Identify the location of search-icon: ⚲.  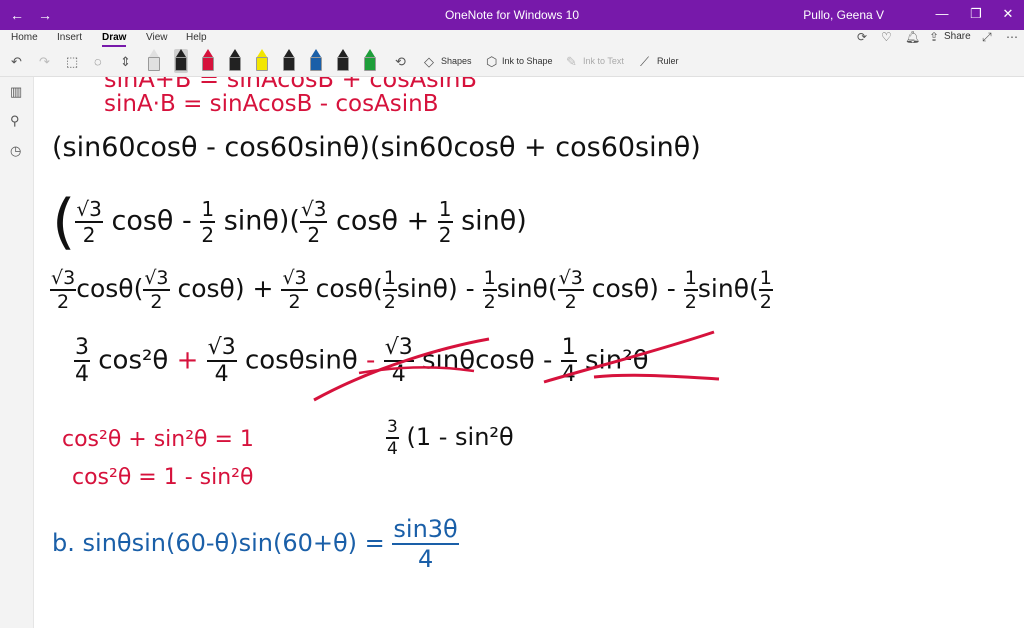
(15, 121).